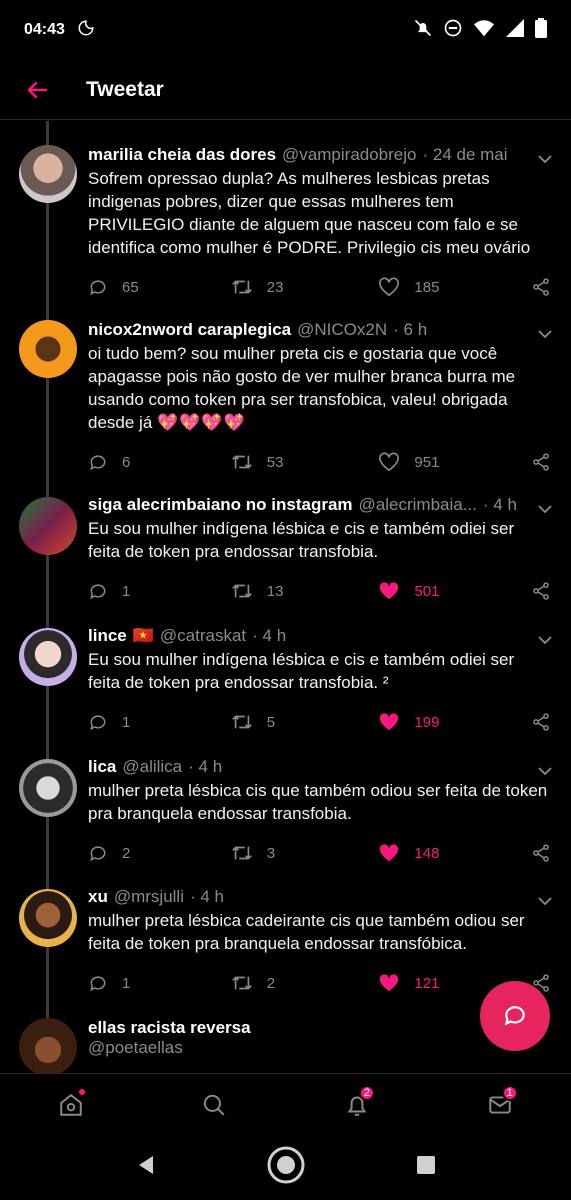  Describe the element at coordinates (427, 591) in the screenshot. I see `like-count: 501` at that location.